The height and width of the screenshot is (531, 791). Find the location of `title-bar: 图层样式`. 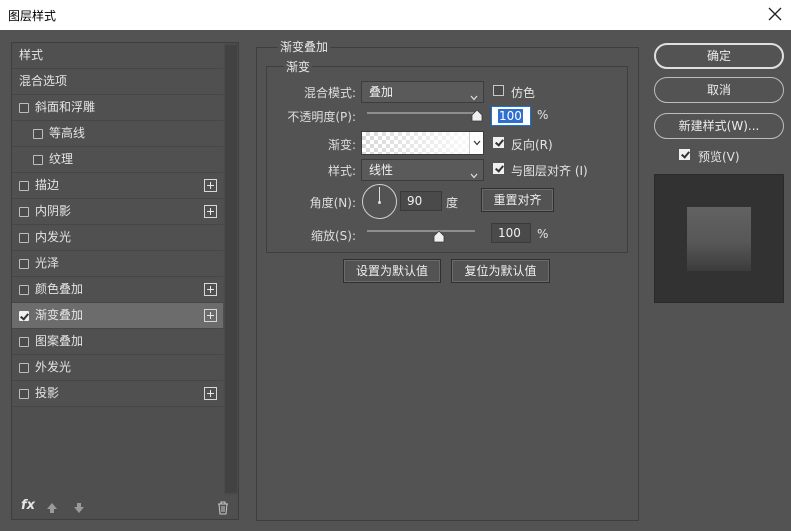

title-bar: 图层样式 is located at coordinates (395, 15).